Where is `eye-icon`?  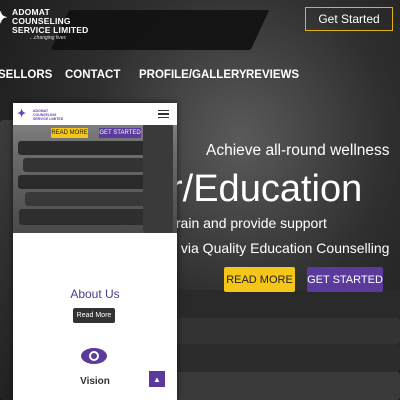
eye-icon is located at coordinates (94, 356).